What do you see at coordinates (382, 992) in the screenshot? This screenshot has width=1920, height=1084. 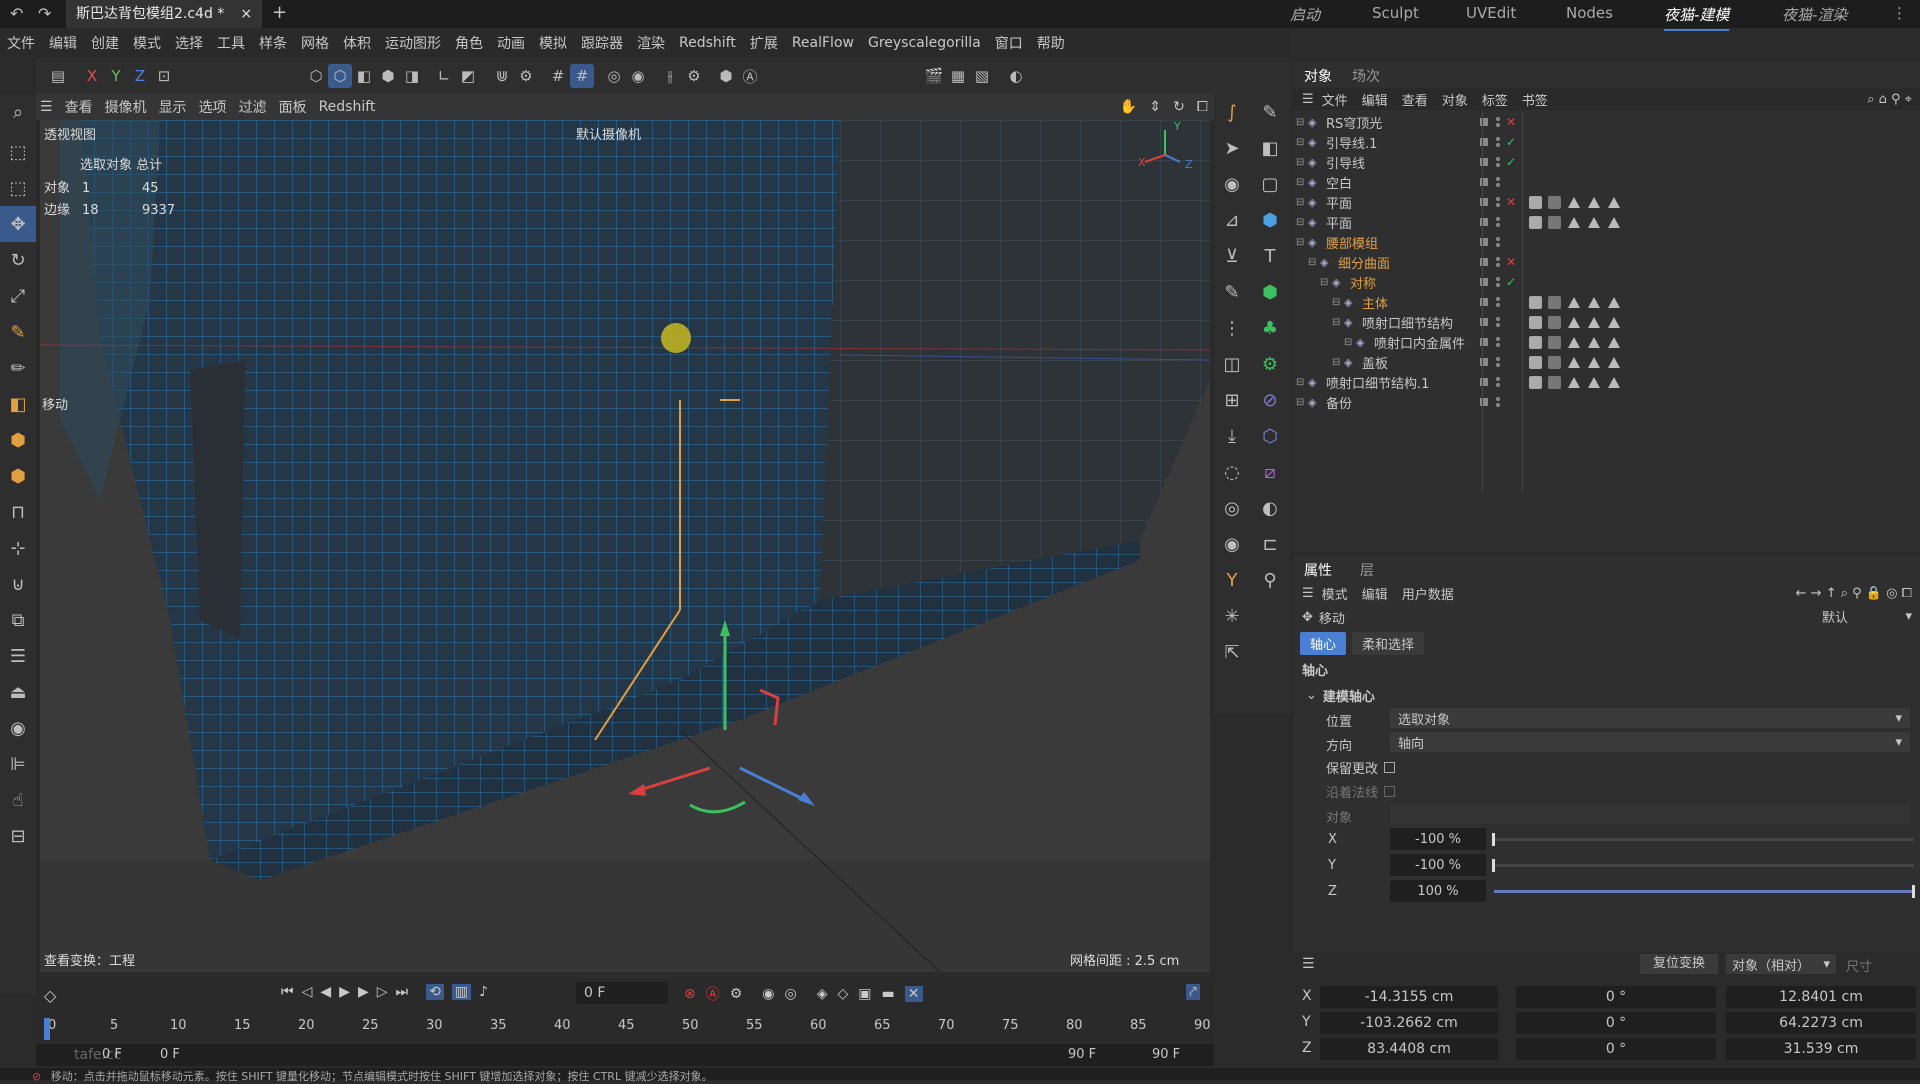 I see `next-key-icon: ▷` at bounding box center [382, 992].